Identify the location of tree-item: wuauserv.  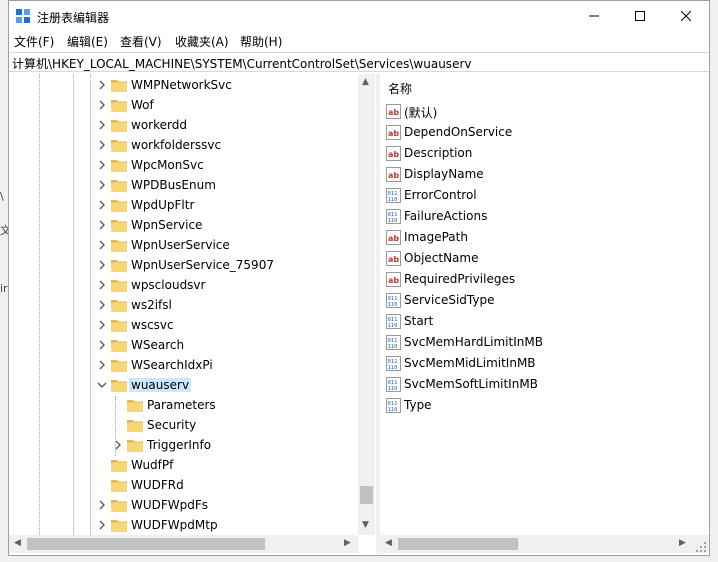
(169, 386).